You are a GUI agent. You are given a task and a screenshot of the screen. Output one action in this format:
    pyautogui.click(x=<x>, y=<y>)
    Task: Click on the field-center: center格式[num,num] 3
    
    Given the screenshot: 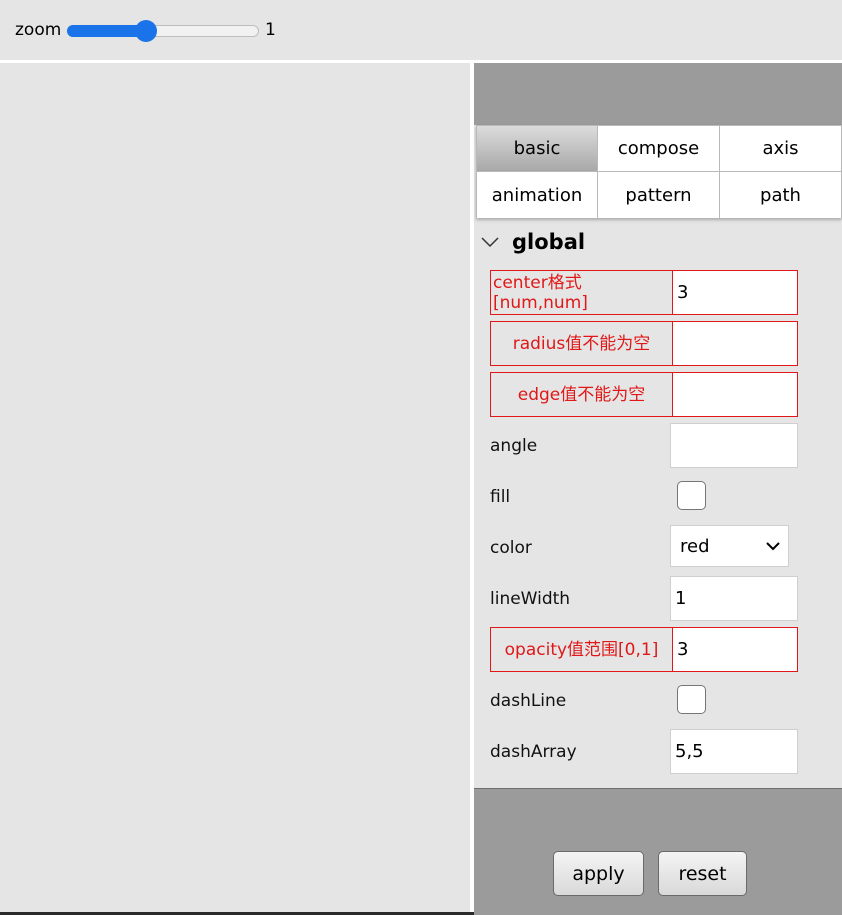 What is the action you would take?
    pyautogui.click(x=644, y=292)
    